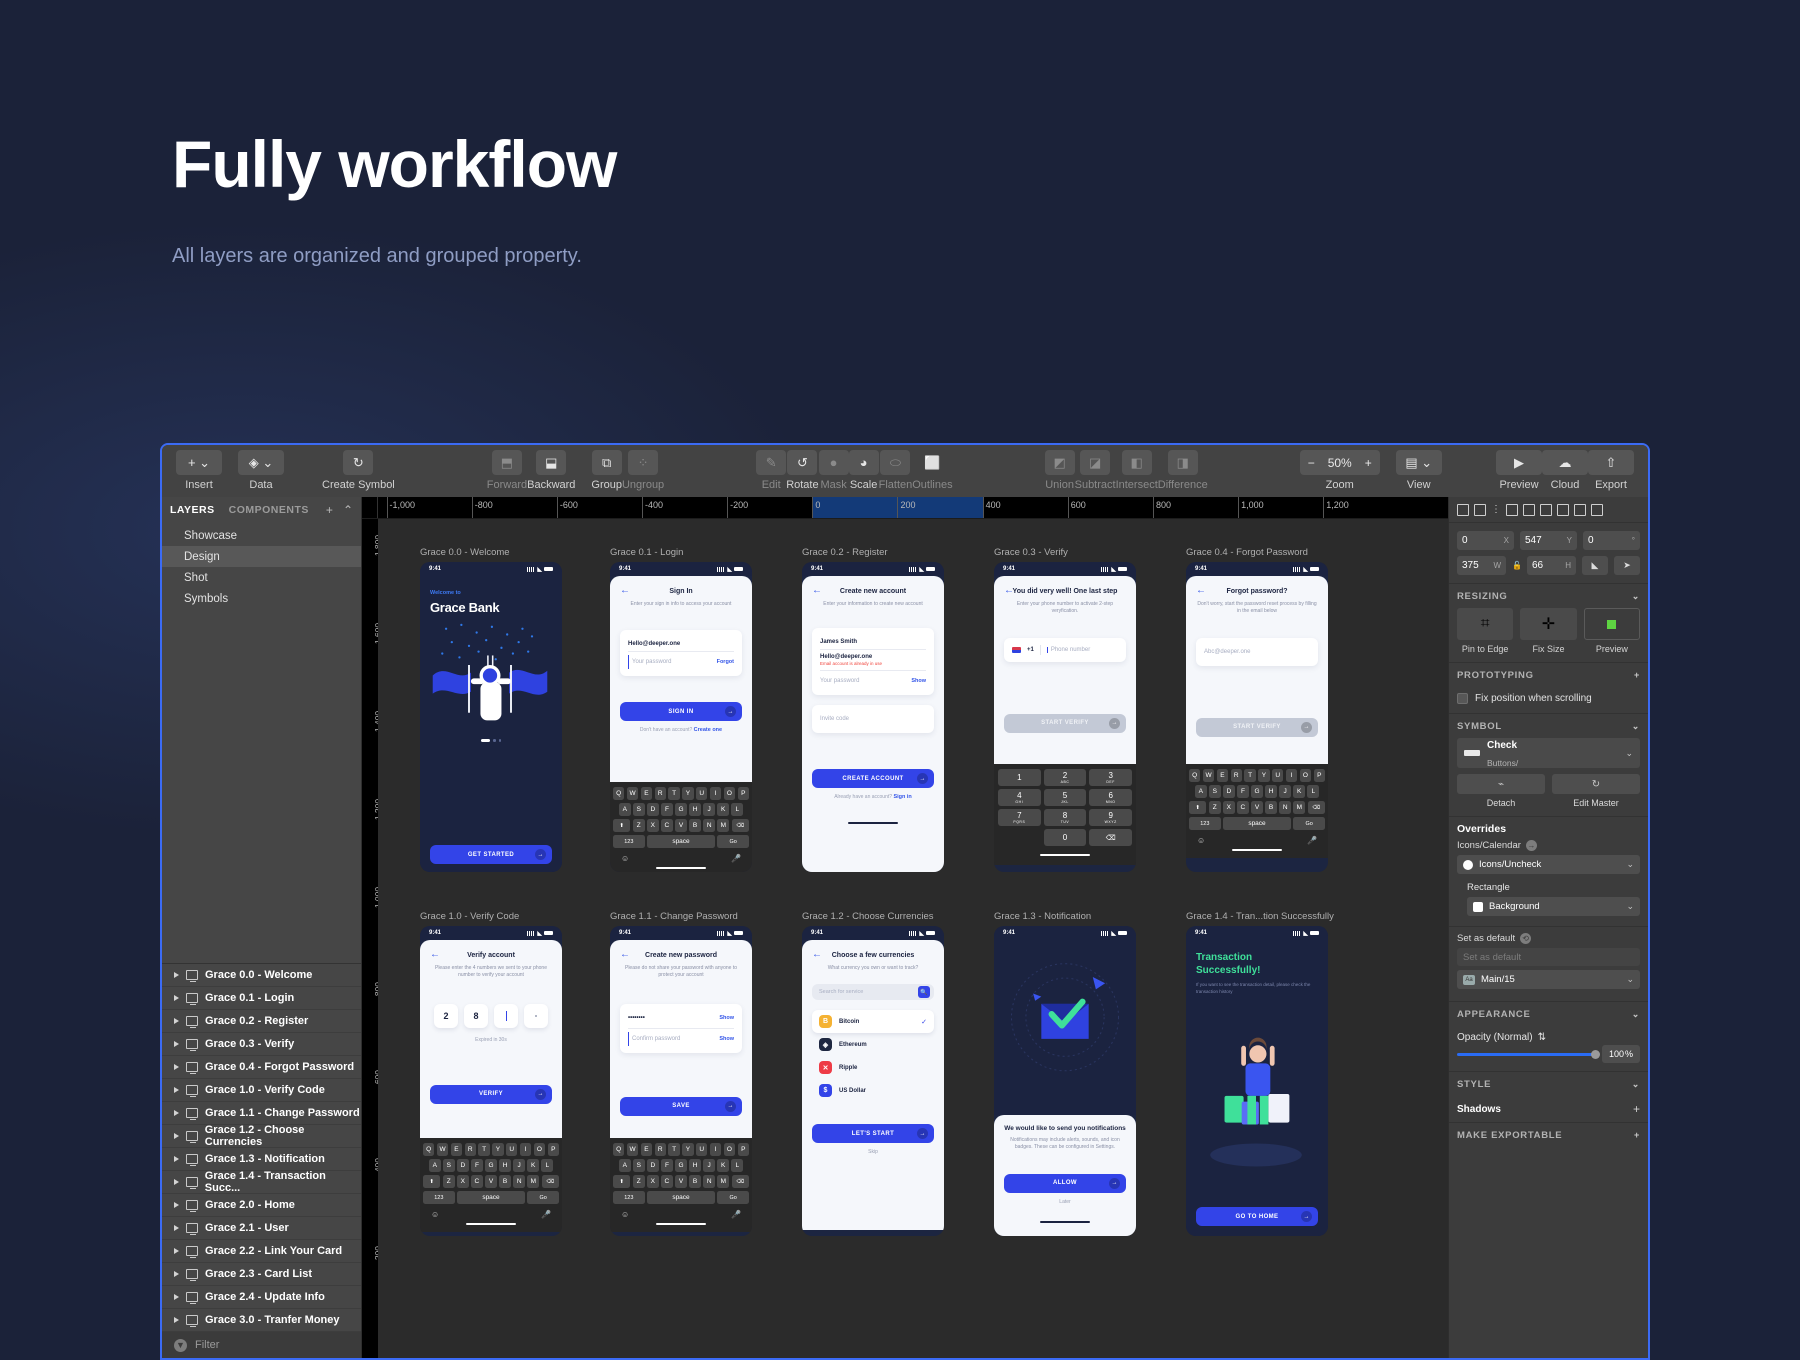  What do you see at coordinates (491, 552) in the screenshot?
I see `artboard-label: Grace 0.0 - Welcome` at bounding box center [491, 552].